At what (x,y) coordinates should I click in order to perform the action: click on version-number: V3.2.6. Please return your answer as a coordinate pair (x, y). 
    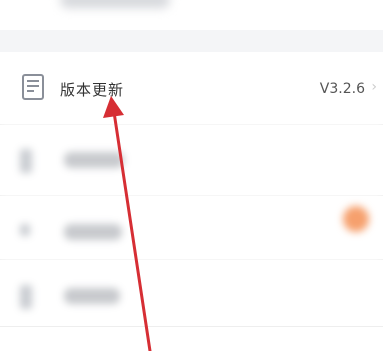
    Looking at the image, I should click on (342, 89).